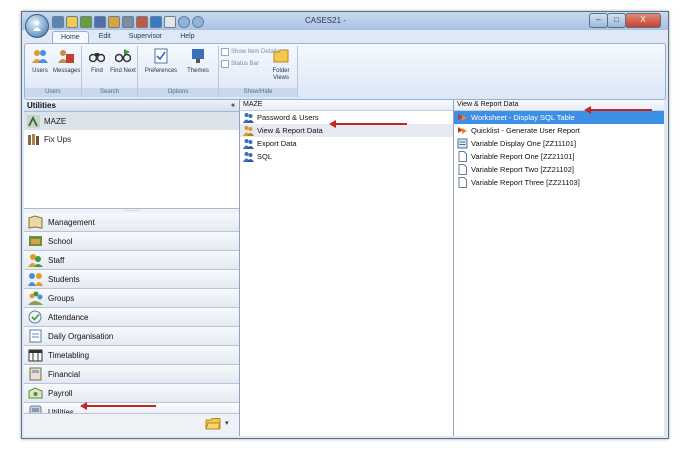 This screenshot has width=688, height=460. I want to click on ribbon-group-options: Preferences Themes Options, so click(178, 71).